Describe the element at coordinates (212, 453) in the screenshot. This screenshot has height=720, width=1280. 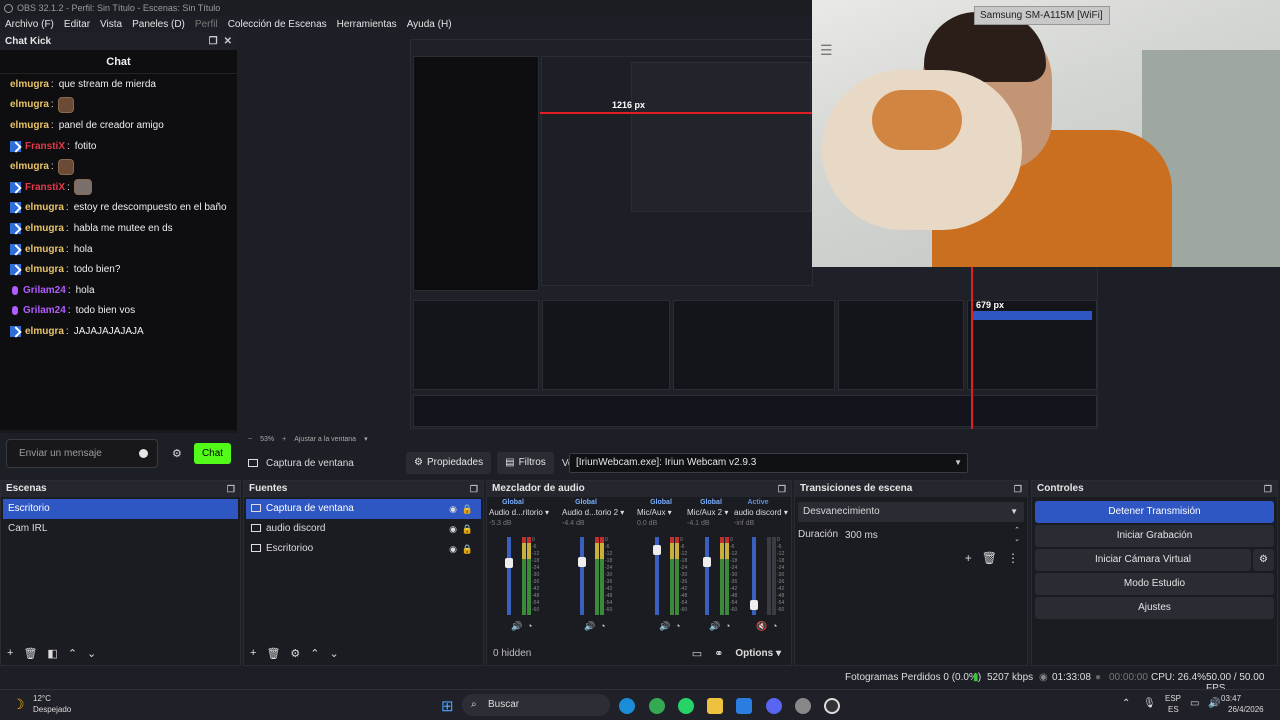
I see `chat-send-button: Chat` at that location.